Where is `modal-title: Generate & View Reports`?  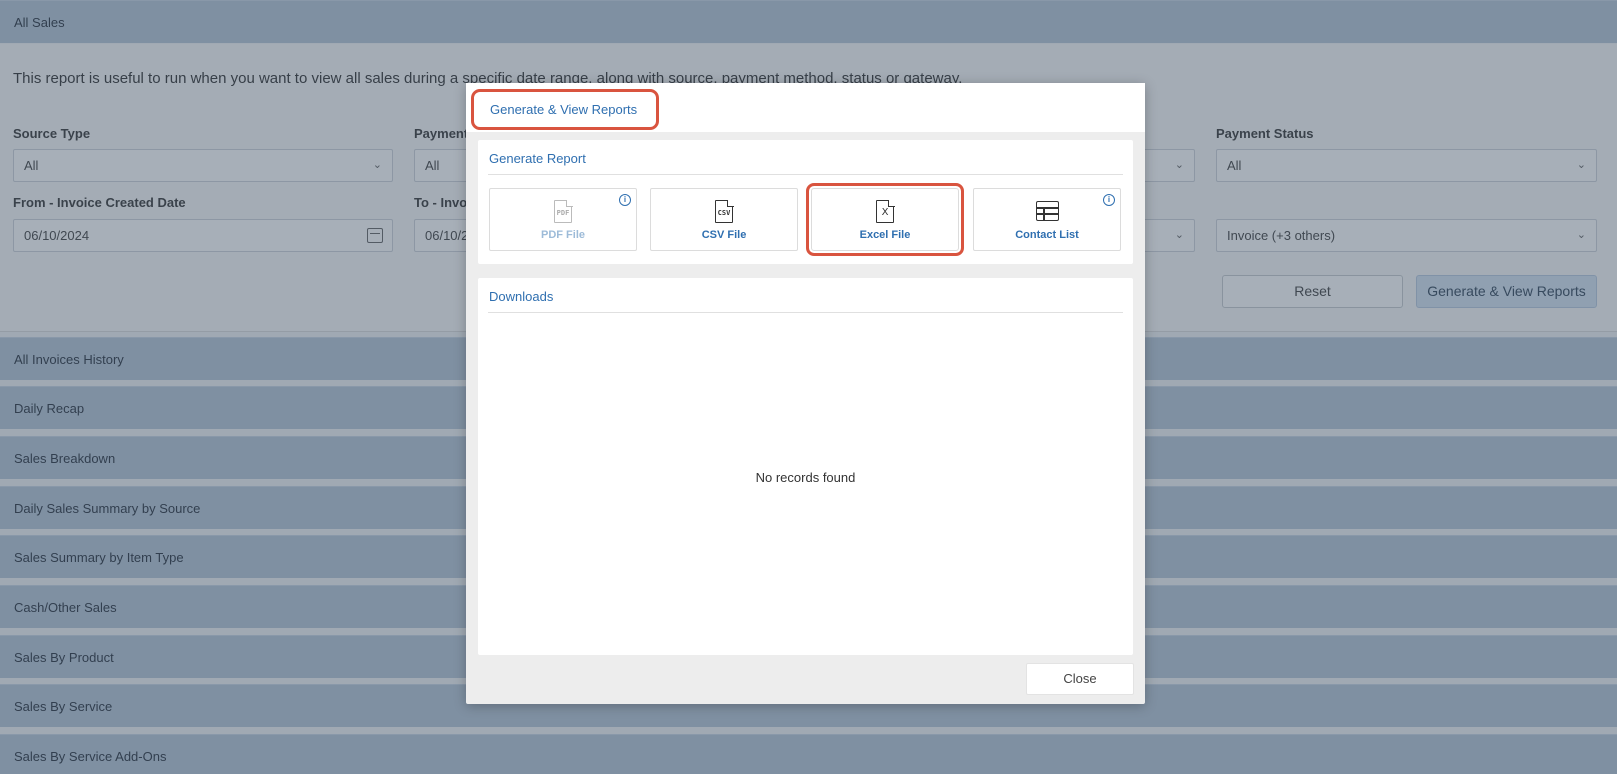 modal-title: Generate & View Reports is located at coordinates (565, 109).